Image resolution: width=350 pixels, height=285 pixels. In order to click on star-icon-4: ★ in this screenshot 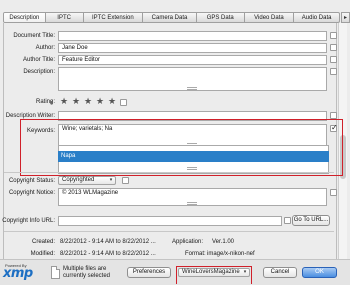, I will do `click(100, 101)`.